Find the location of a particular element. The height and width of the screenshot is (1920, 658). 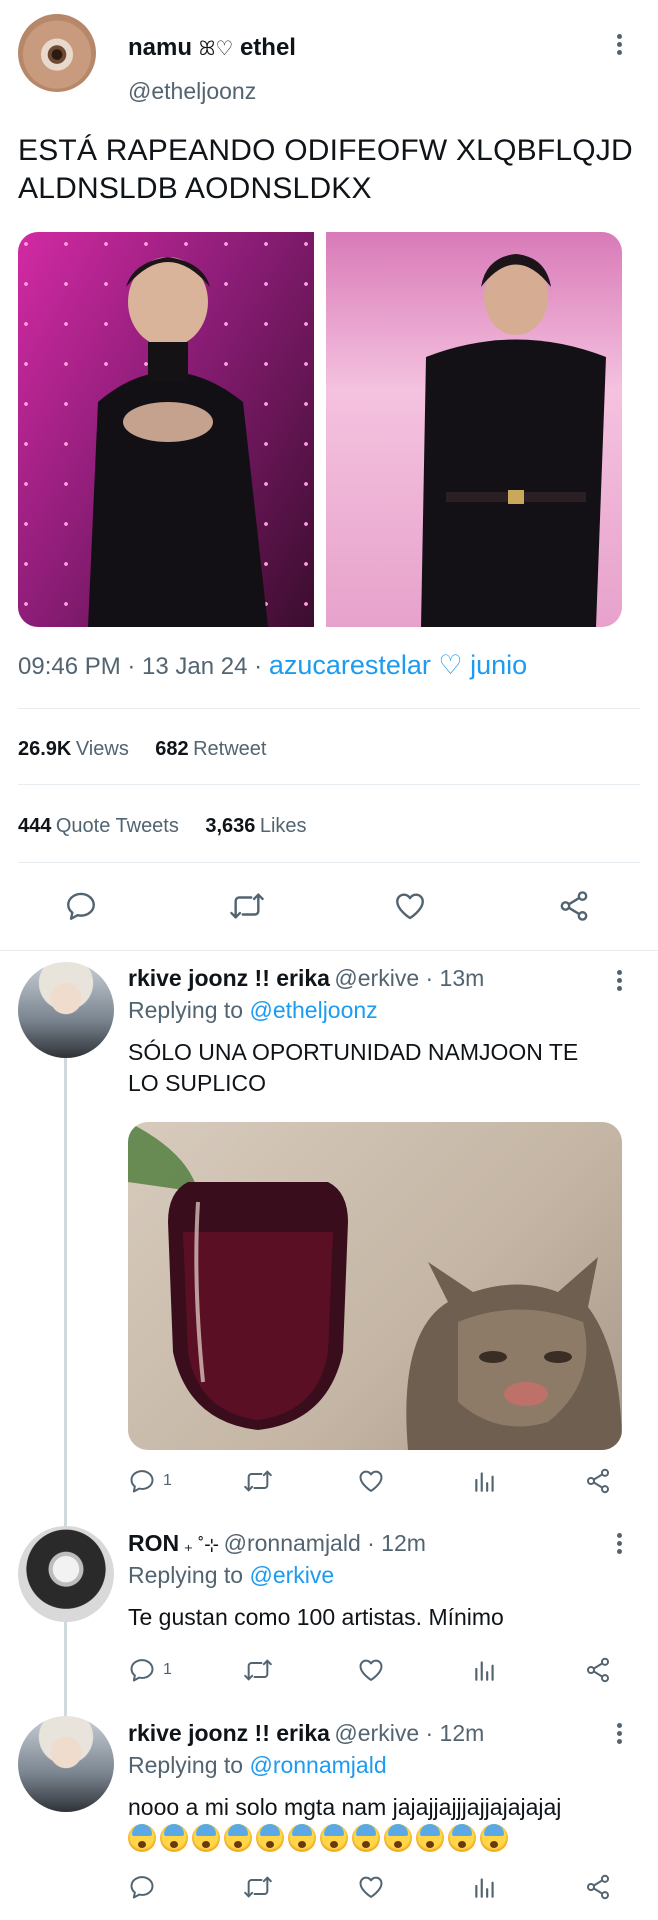

tweet-text-line-2: ALDNSLDB AODNSLDKX is located at coordinates (195, 188).